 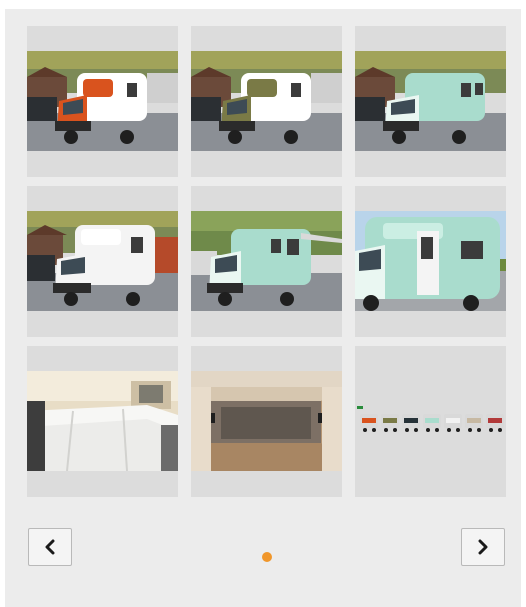 I want to click on previous-button, so click(x=50, y=547).